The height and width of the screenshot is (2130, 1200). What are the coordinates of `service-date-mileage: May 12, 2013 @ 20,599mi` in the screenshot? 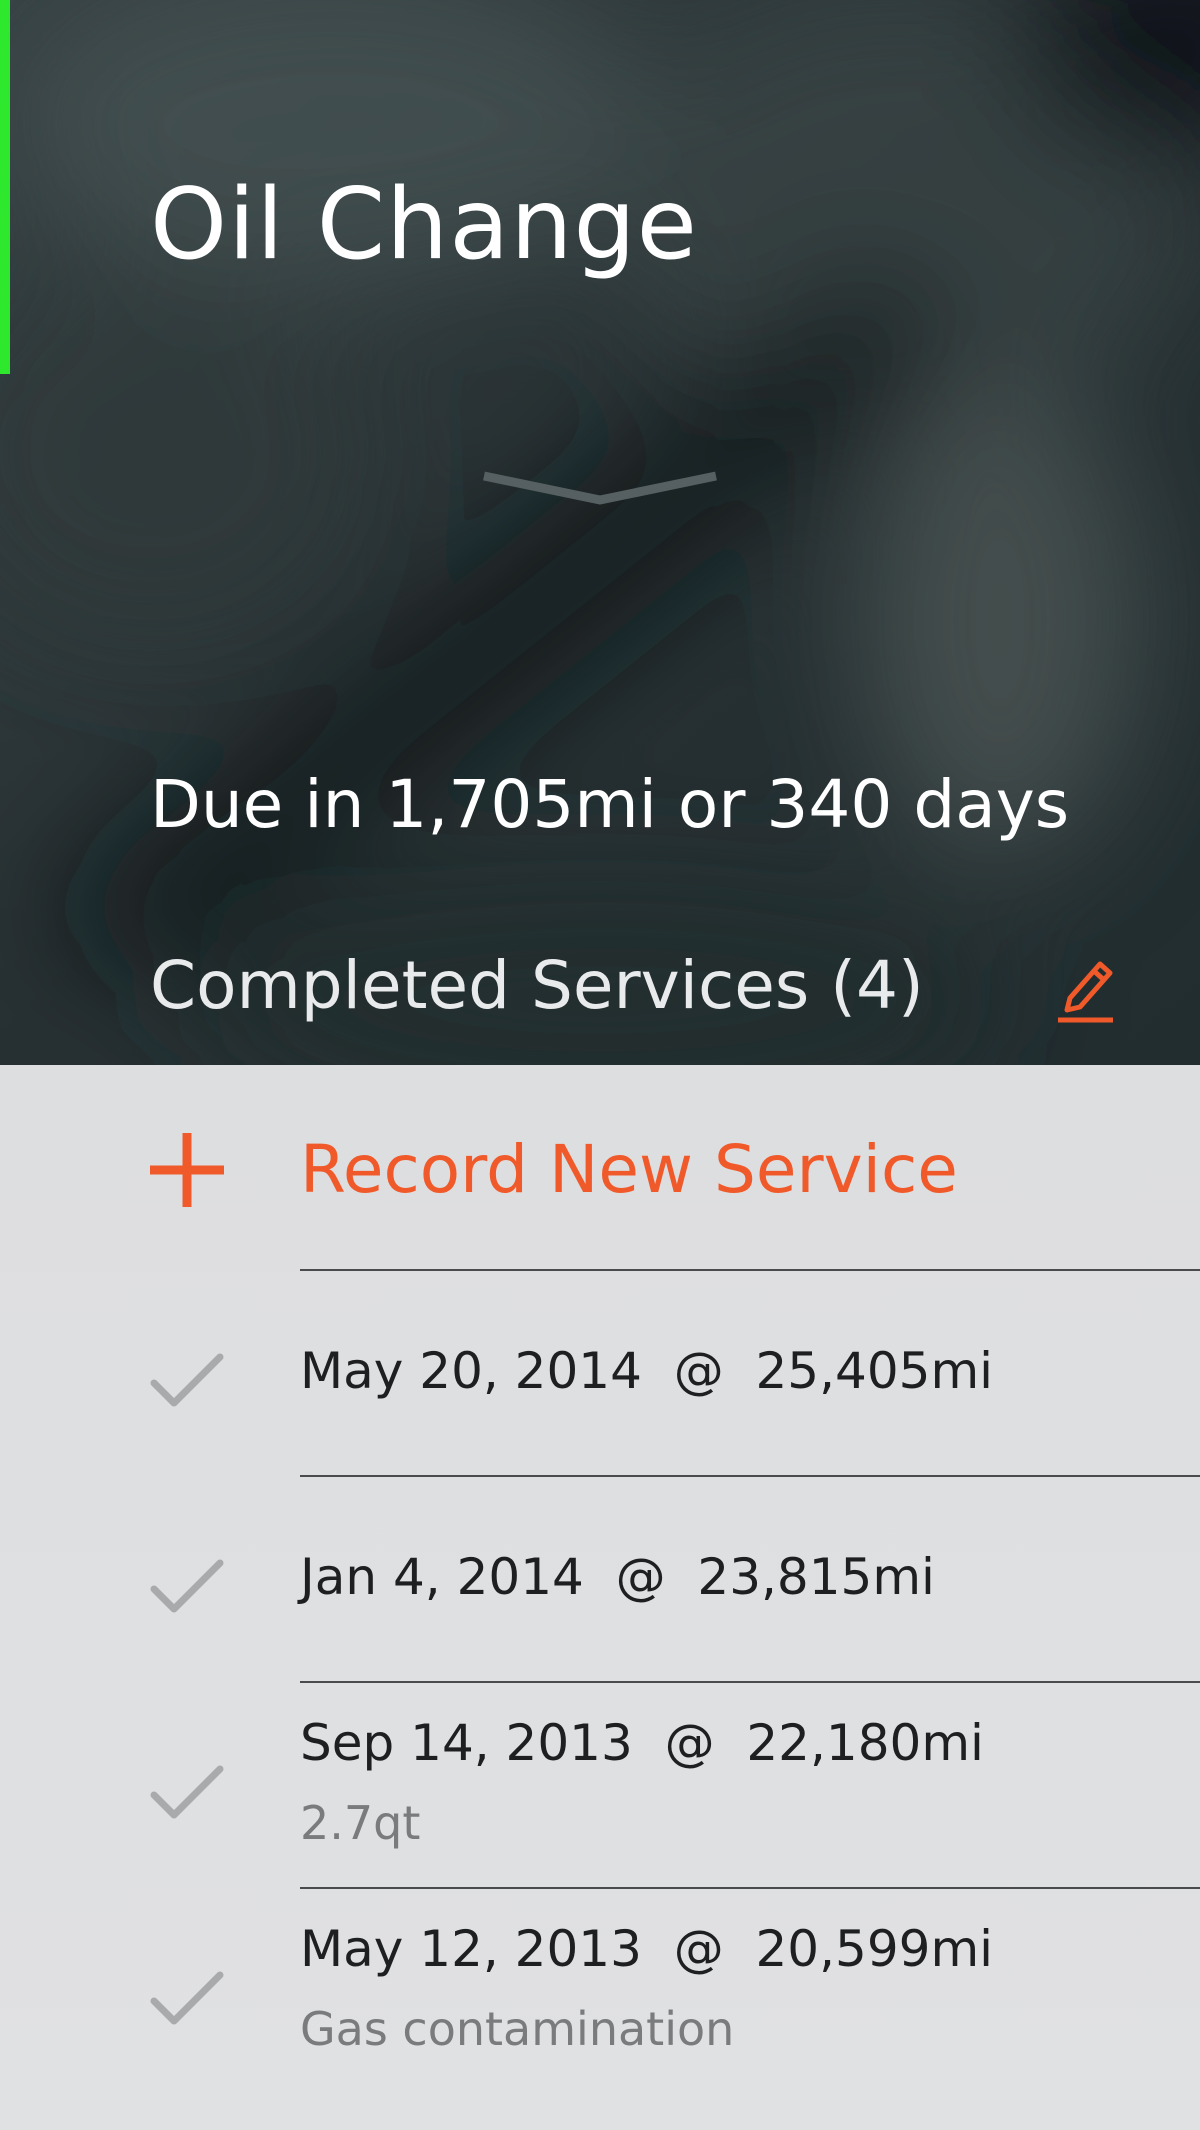 It's located at (647, 1949).